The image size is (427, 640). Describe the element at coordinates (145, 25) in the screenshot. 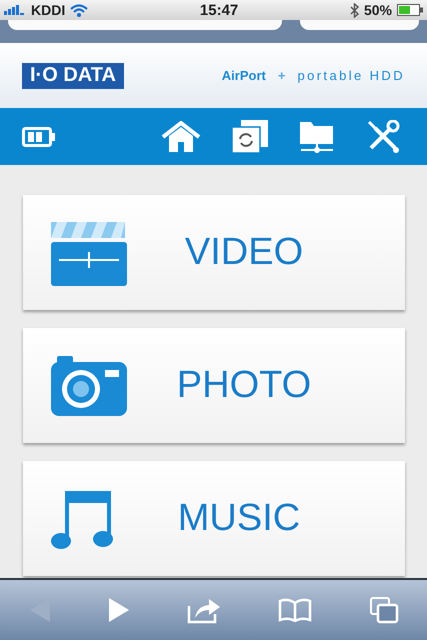

I see `address-field` at that location.